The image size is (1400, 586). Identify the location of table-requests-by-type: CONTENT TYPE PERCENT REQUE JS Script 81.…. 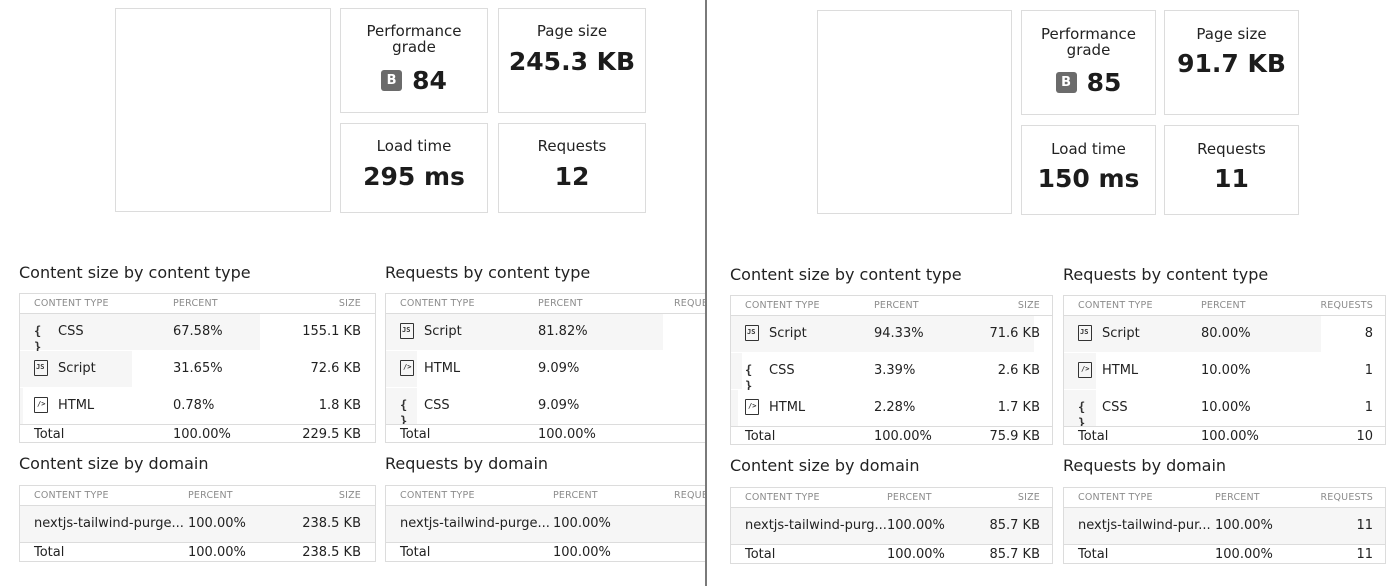
(545, 368).